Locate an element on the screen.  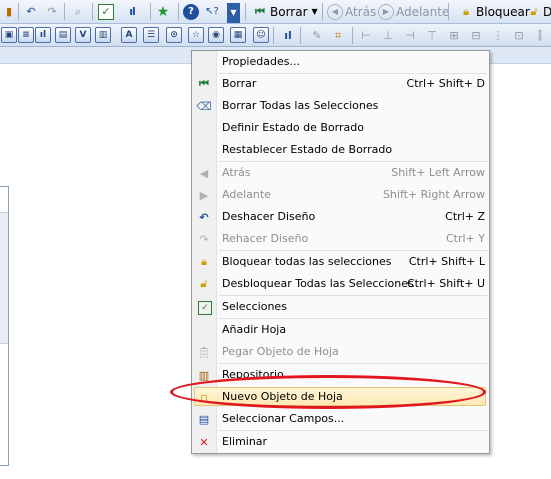
align-left-icon: ⊢ is located at coordinates (366, 35).